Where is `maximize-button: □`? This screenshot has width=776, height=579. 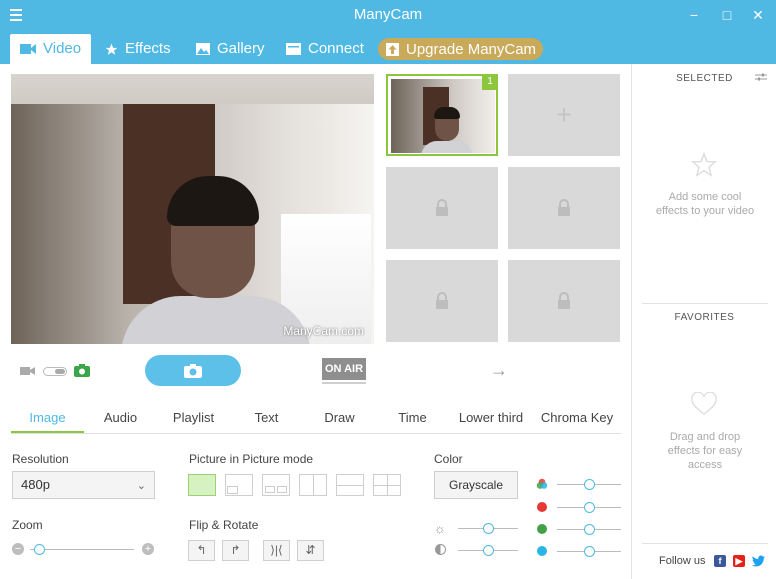 maximize-button: □ is located at coordinates (727, 15).